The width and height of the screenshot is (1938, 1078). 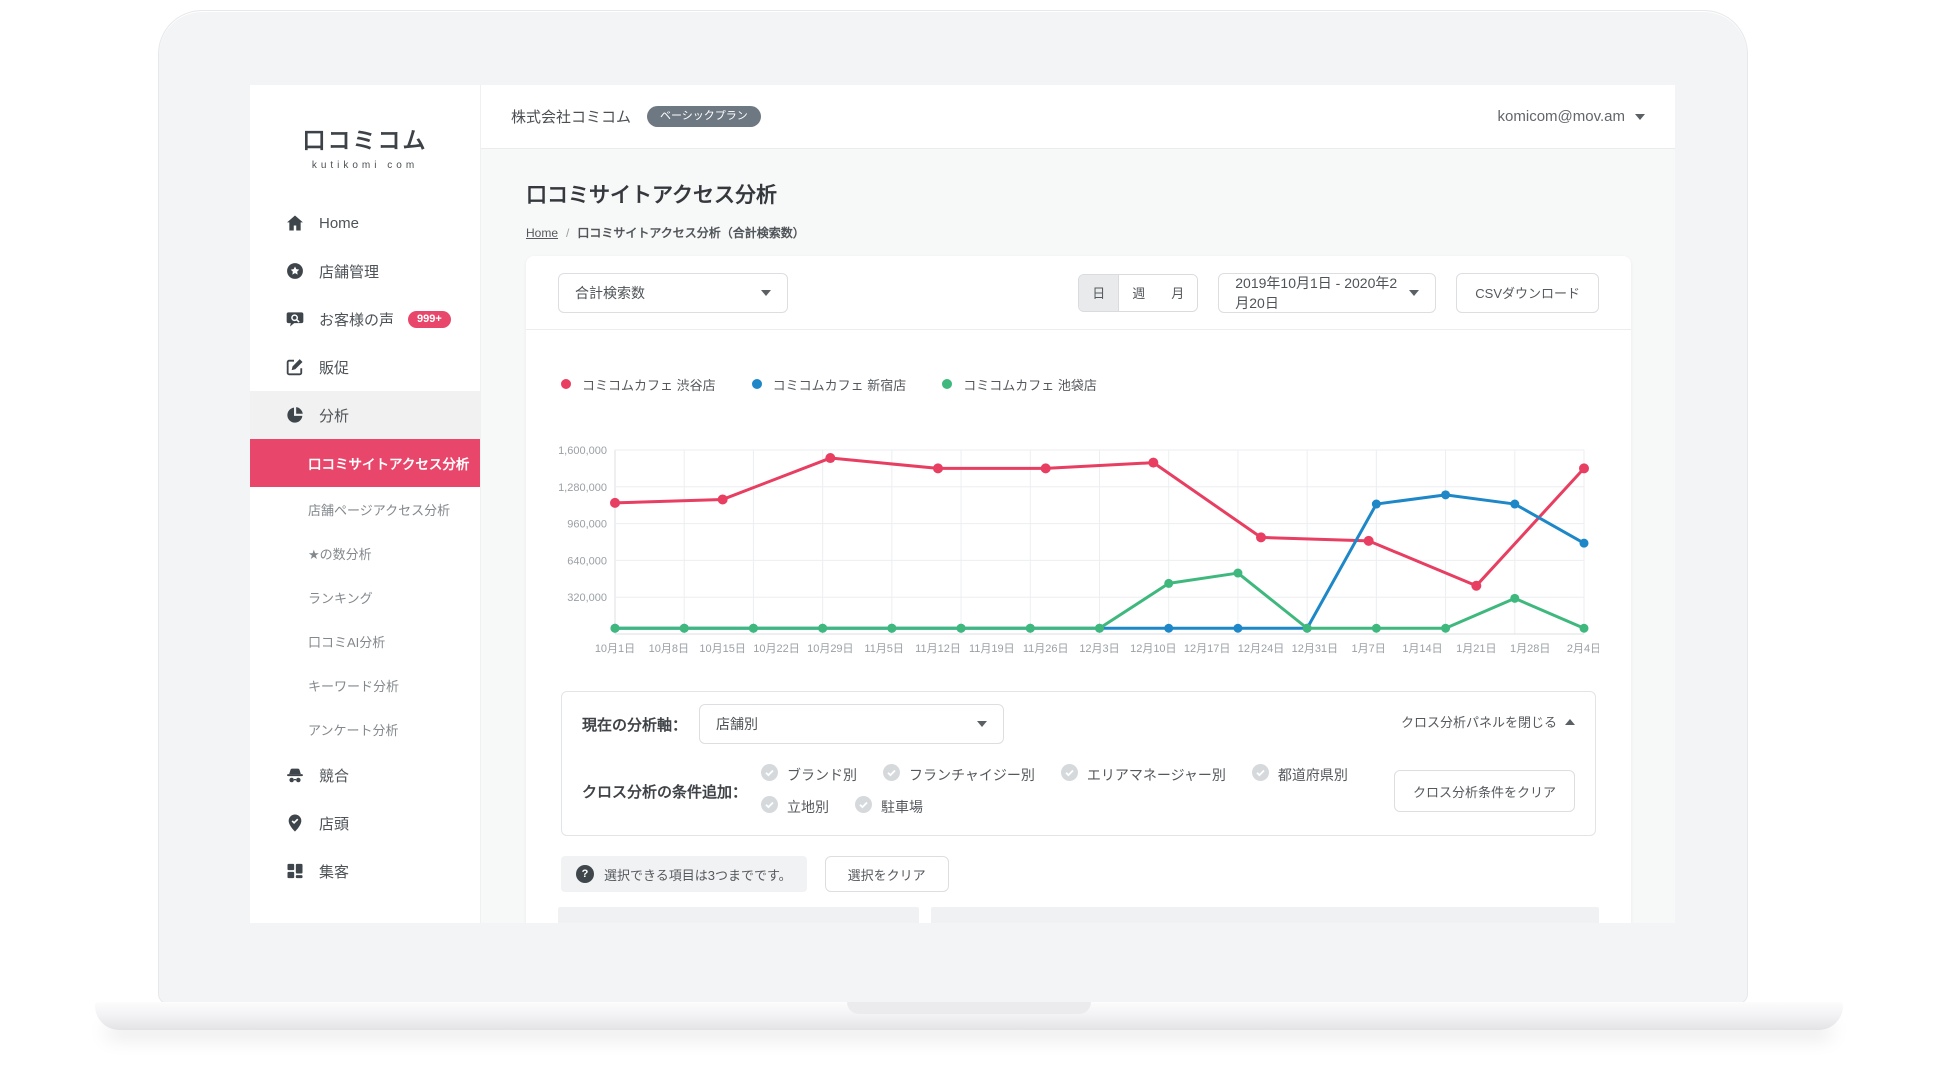 I want to click on sidebar-subitem-review-site-access: 口コミサイトアクセス分析, so click(x=365, y=463).